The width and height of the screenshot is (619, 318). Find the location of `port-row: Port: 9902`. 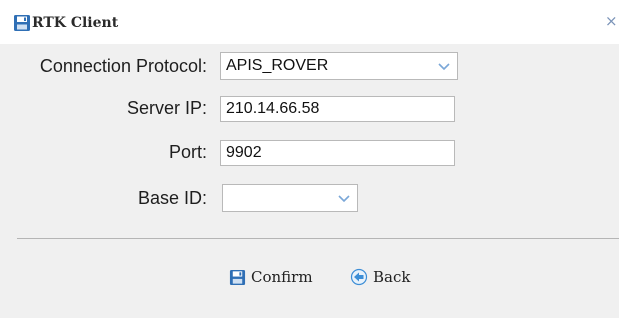

port-row: Port: 9902 is located at coordinates (318, 152).